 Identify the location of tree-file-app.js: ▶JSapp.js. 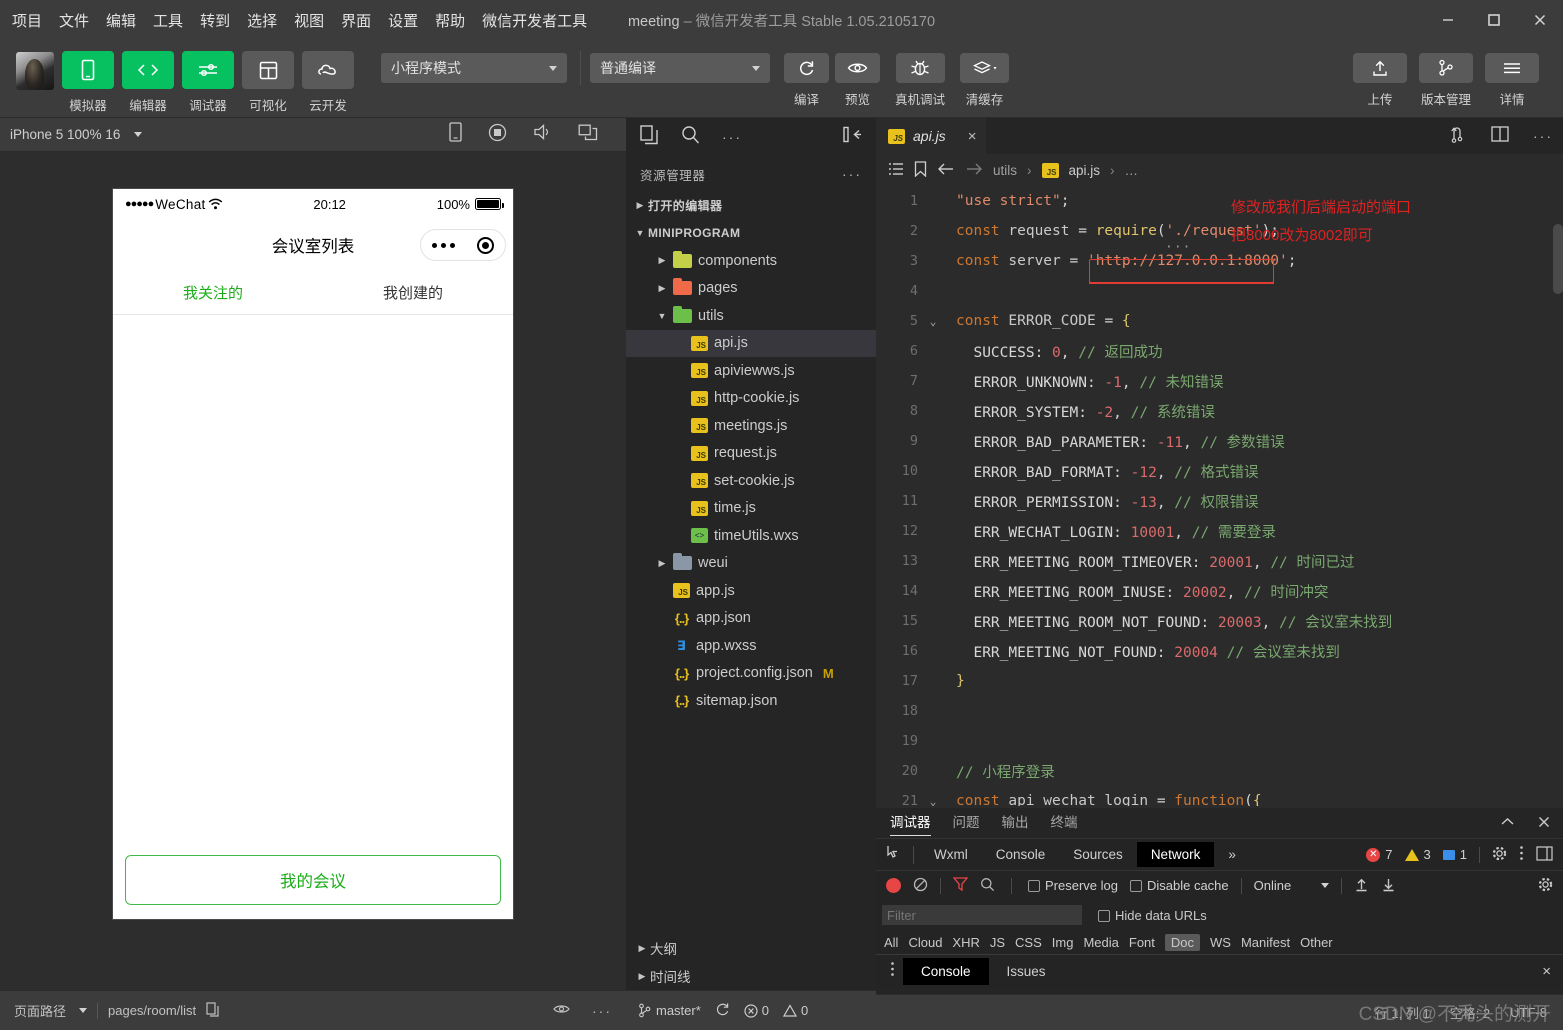
(751, 591).